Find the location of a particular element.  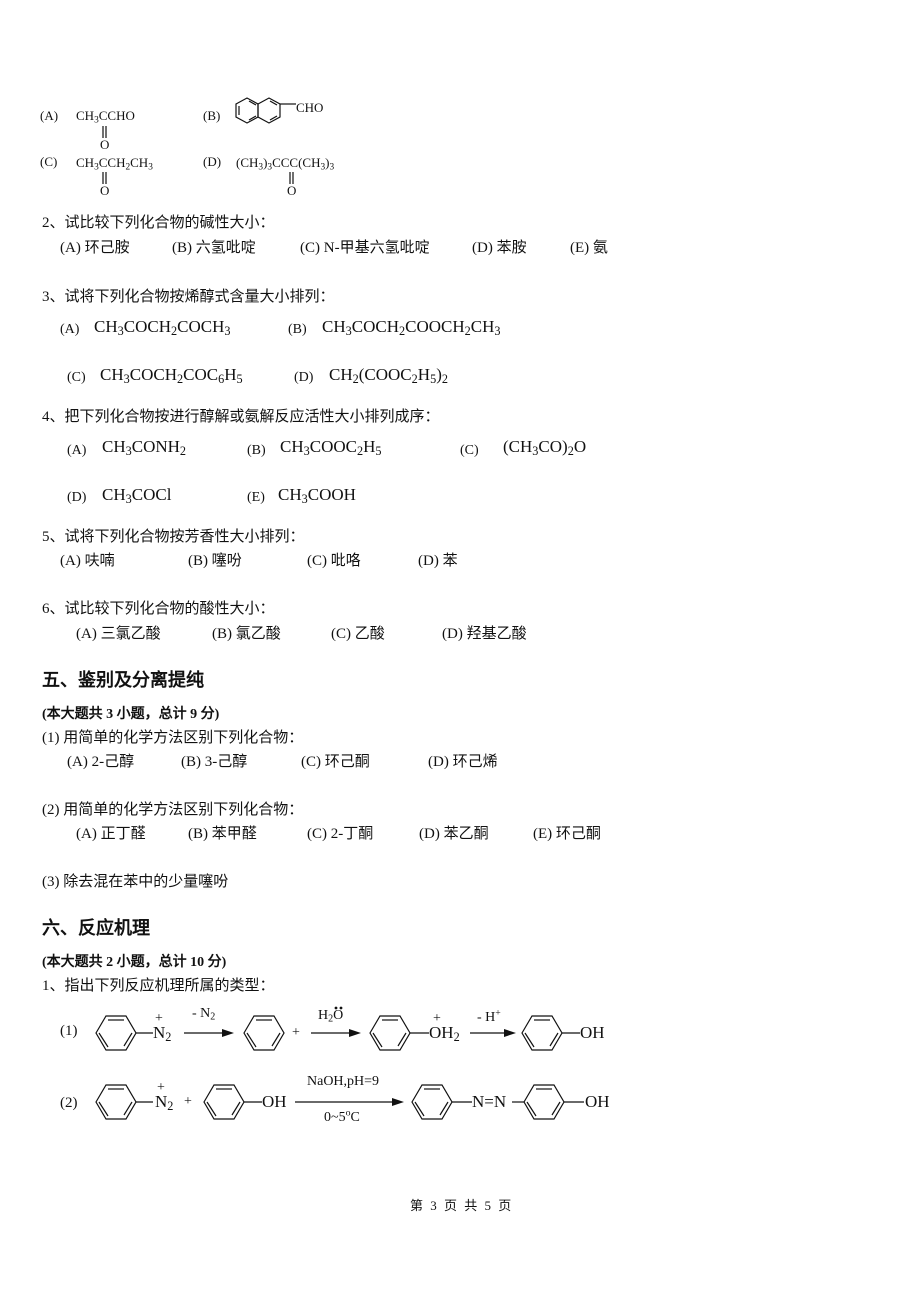

q4-option-b-label: (B) is located at coordinates (256, 450).